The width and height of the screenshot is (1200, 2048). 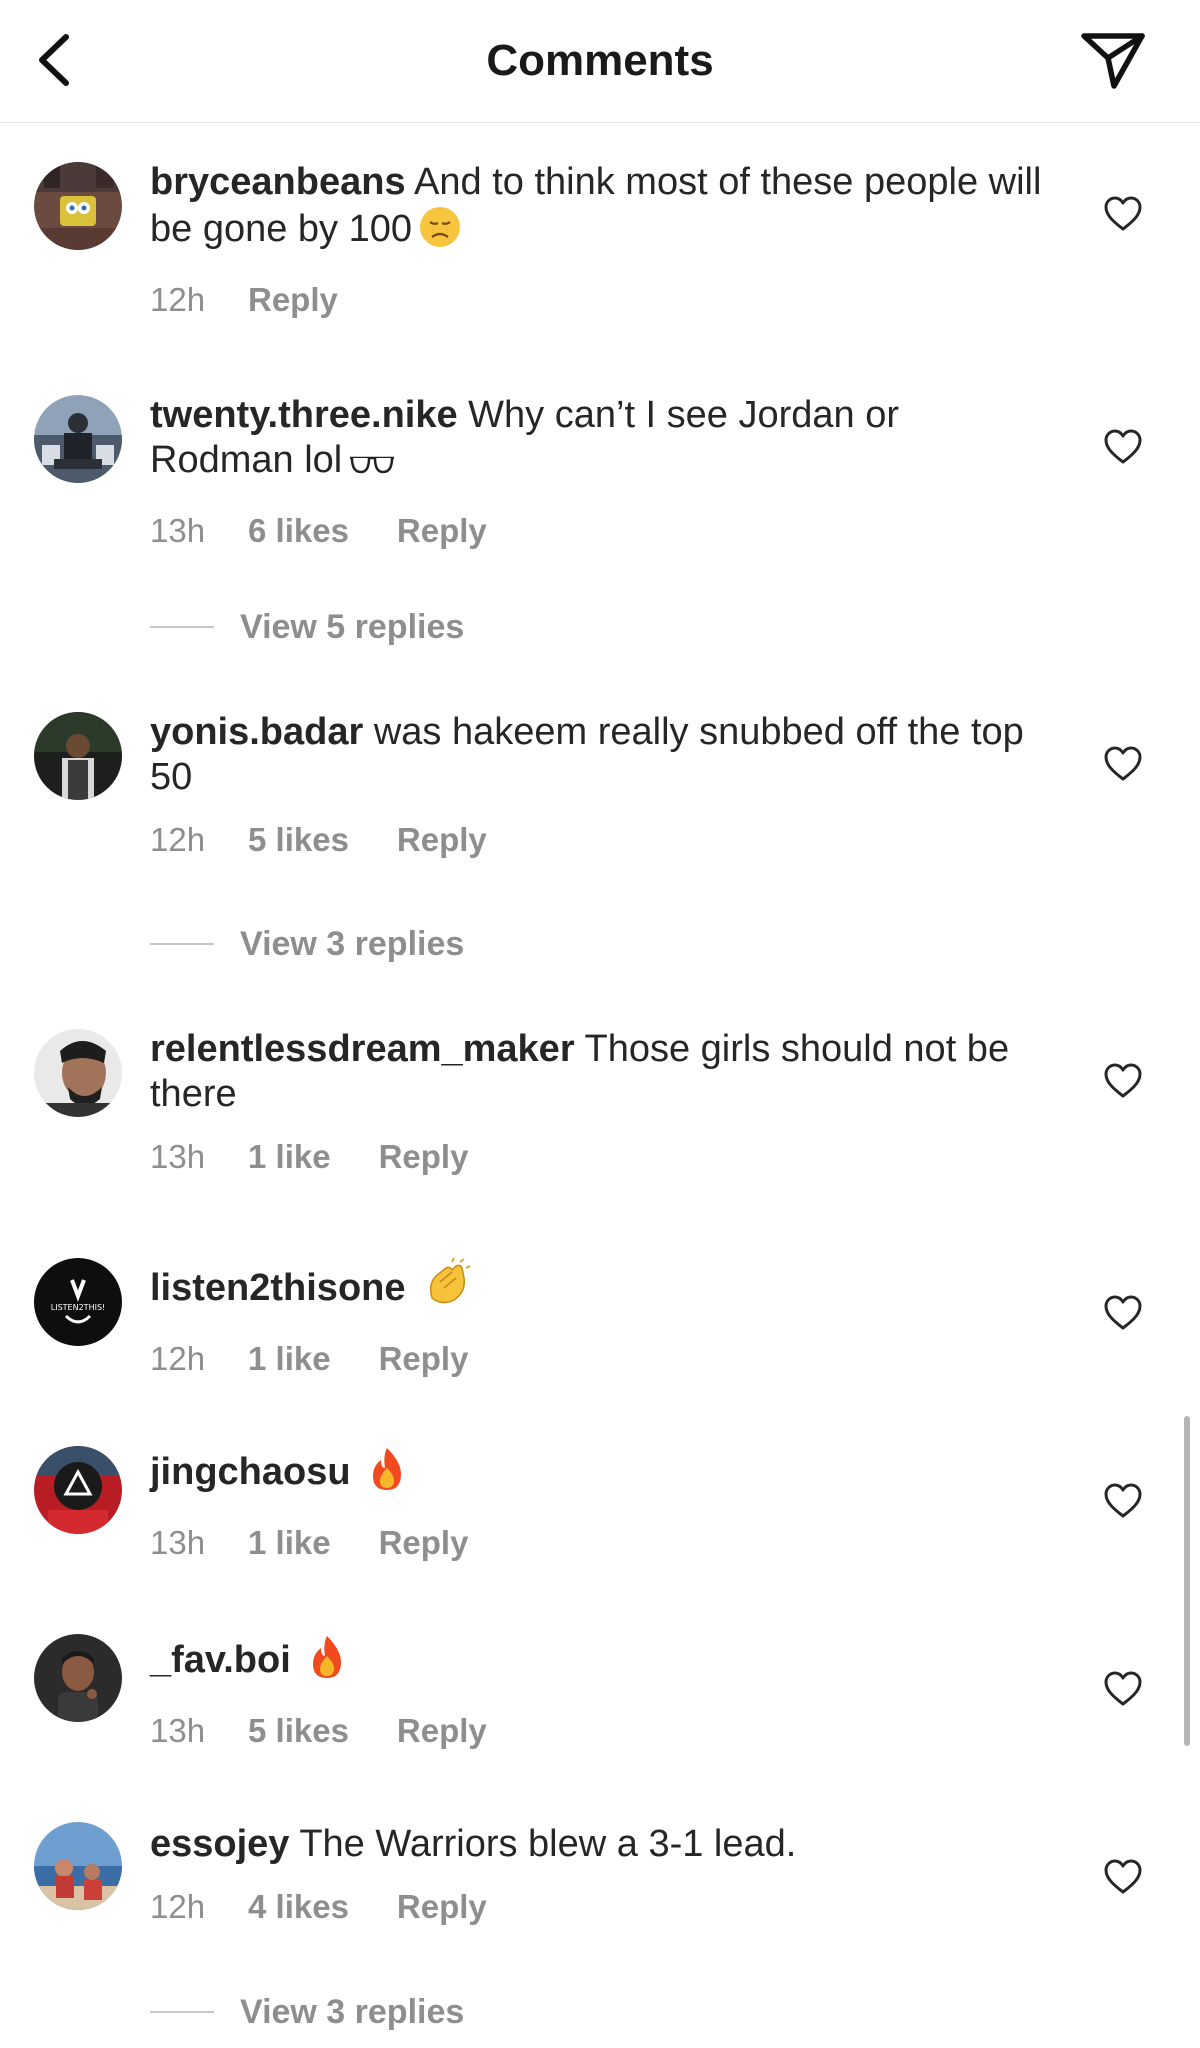 I want to click on comment-username: twenty.three.nike, so click(x=304, y=415).